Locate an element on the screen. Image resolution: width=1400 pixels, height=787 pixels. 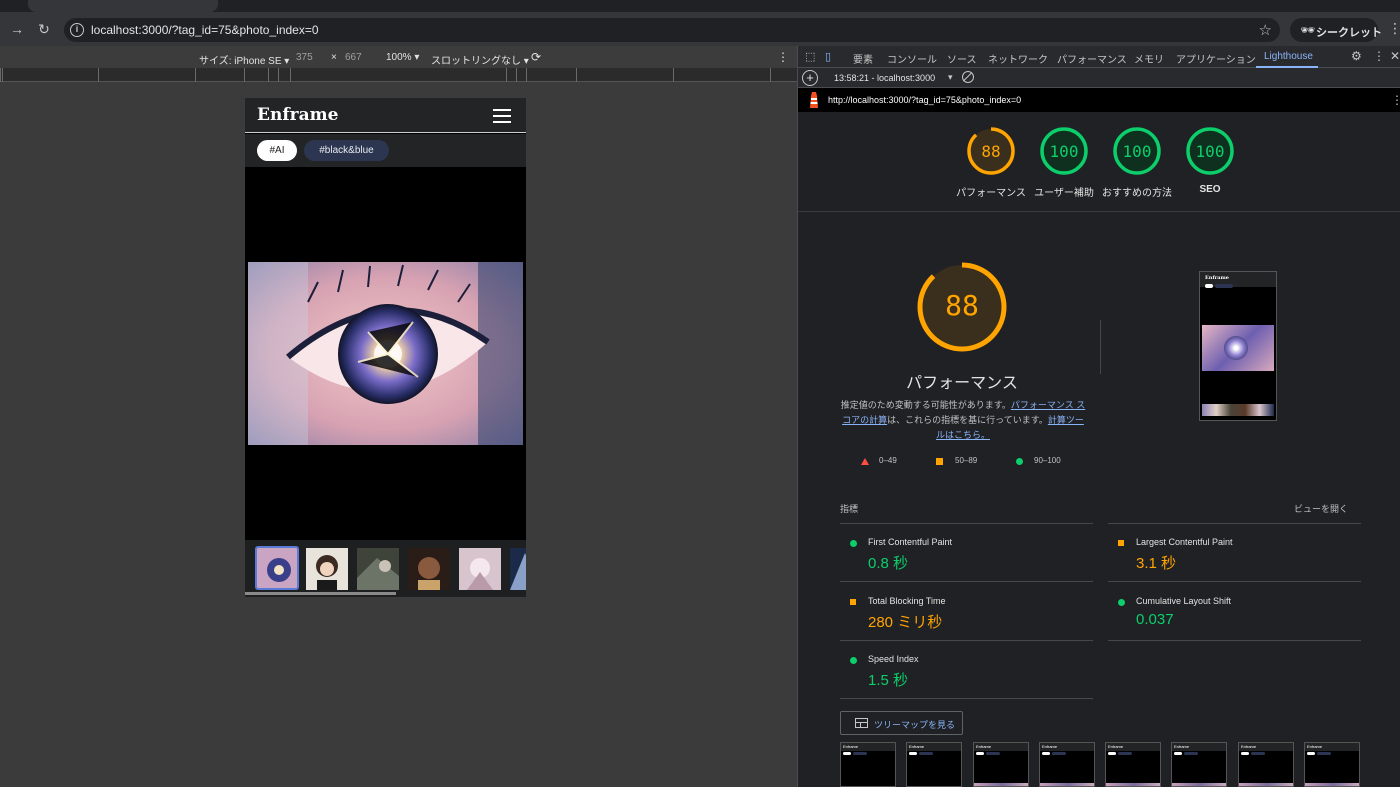
legend-fail-triangle-icon is located at coordinates (865, 461).